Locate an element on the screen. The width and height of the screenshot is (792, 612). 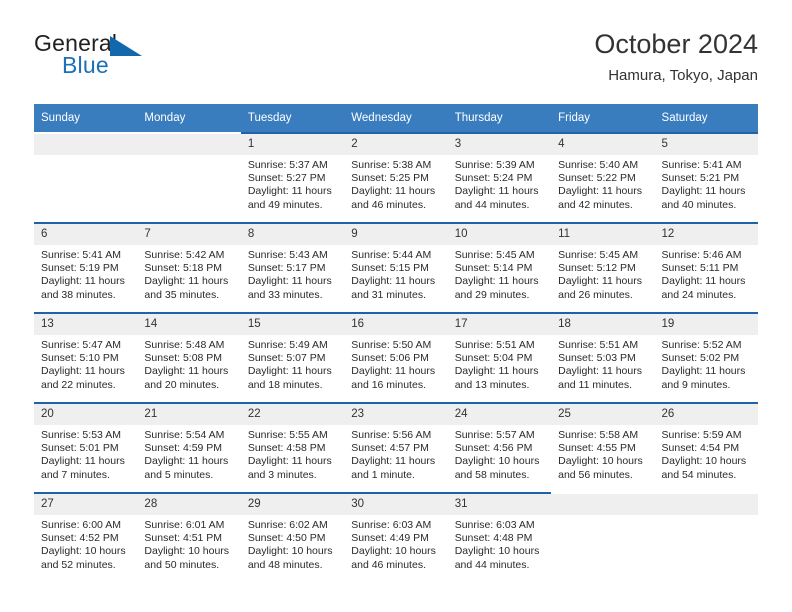
weekday-header-monday: Monday is located at coordinates (189, 118).